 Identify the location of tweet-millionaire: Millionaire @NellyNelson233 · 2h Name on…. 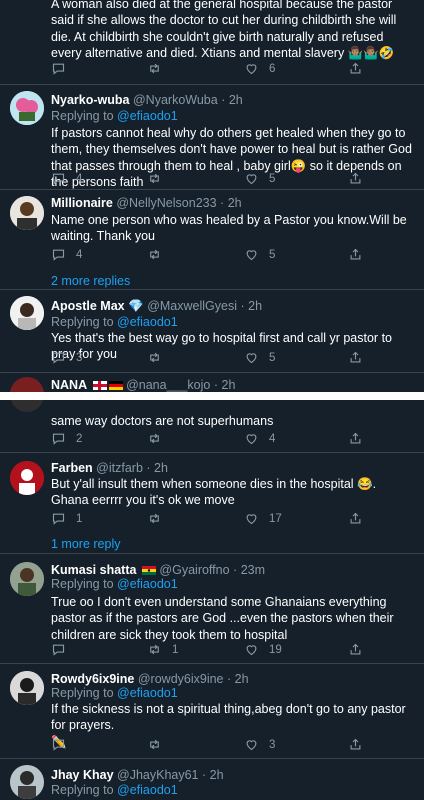
(212, 239).